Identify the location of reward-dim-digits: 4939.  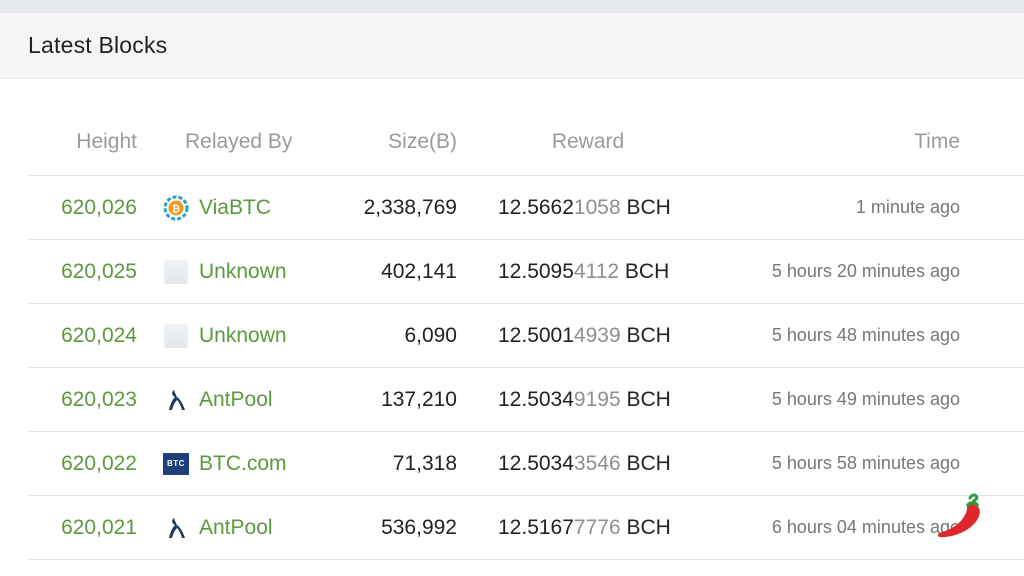
(597, 335).